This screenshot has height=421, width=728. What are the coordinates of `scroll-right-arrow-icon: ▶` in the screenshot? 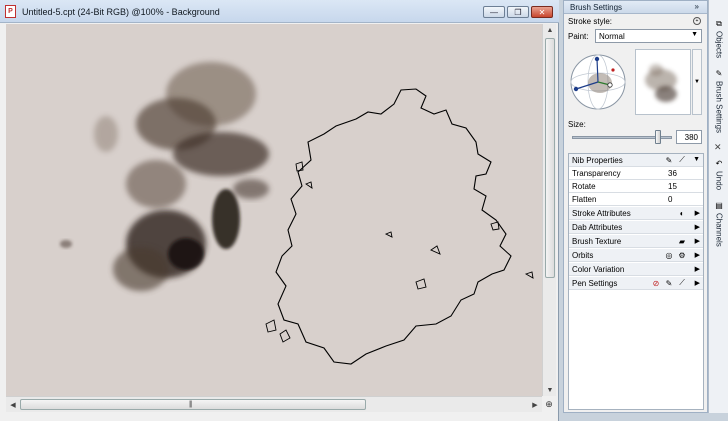 It's located at (535, 405).